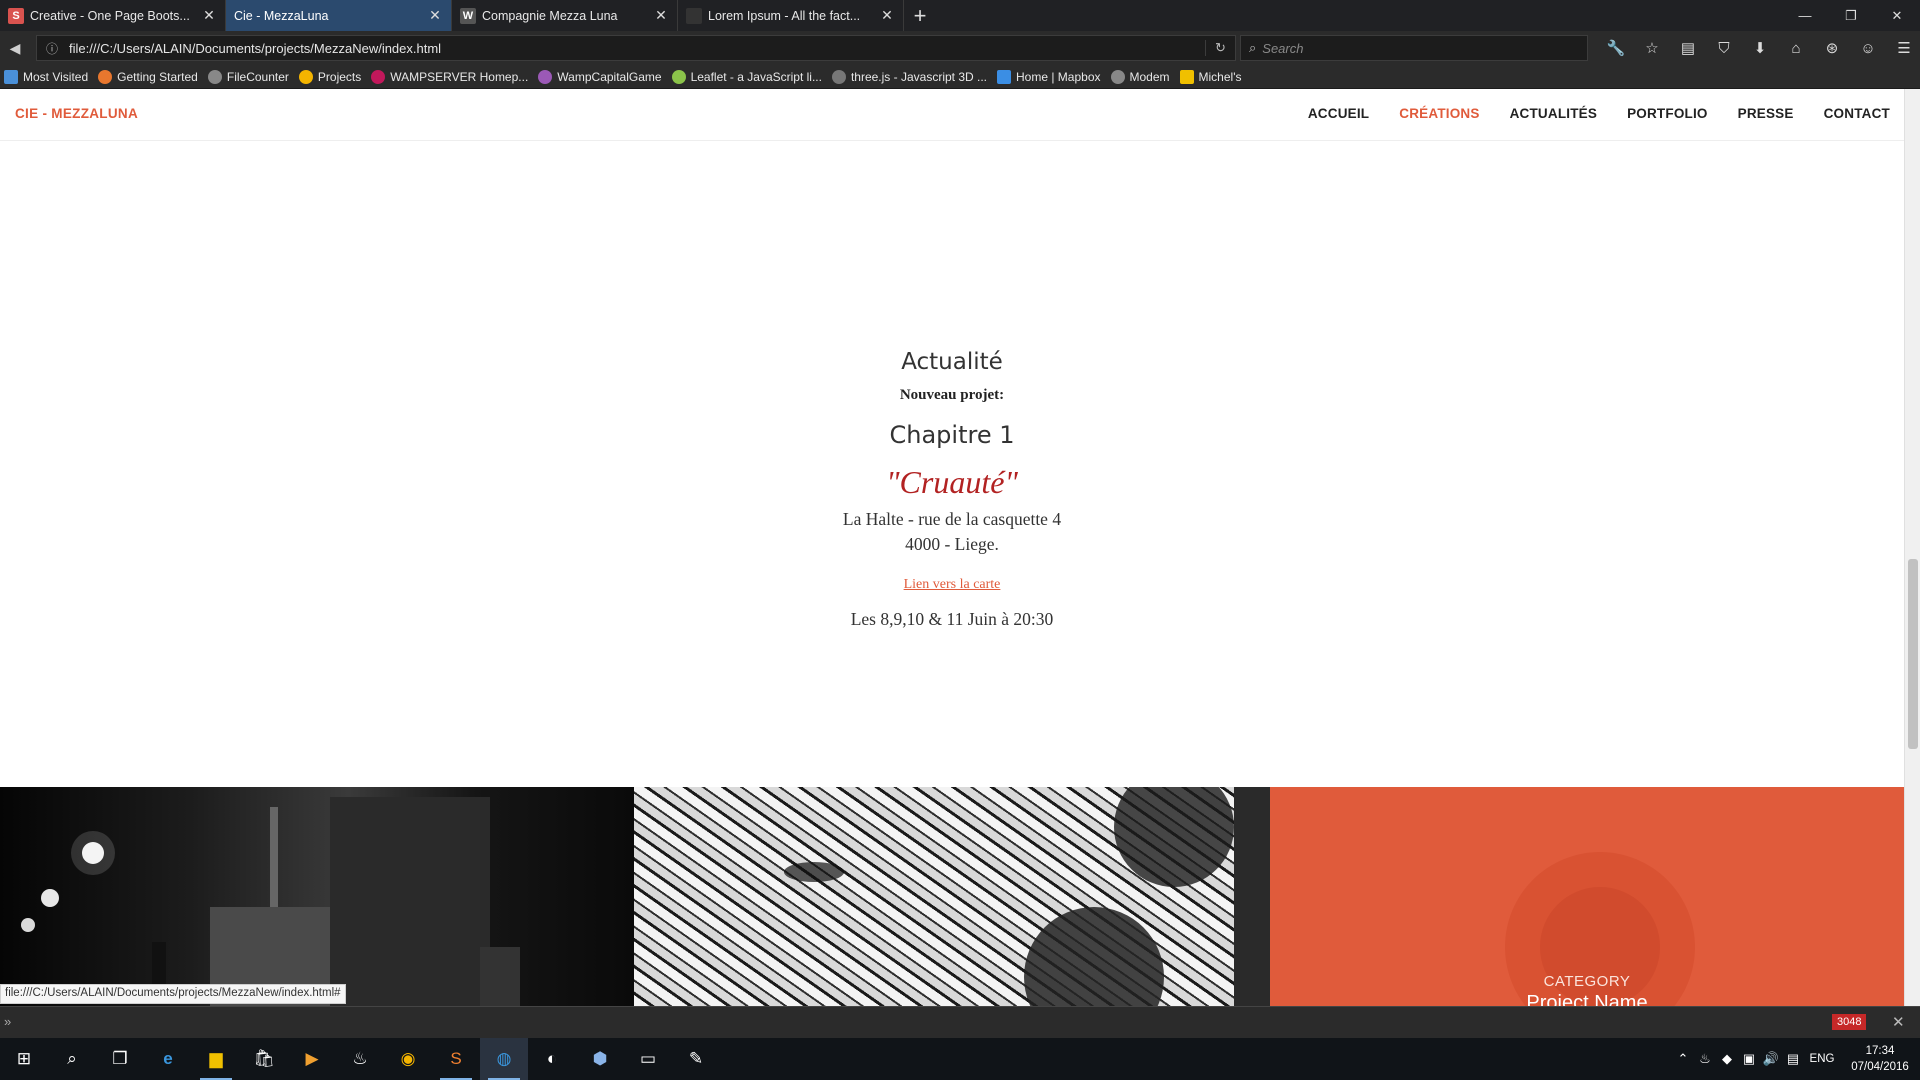  I want to click on dev-console-bar: » 3048 ✕, so click(960, 1022).